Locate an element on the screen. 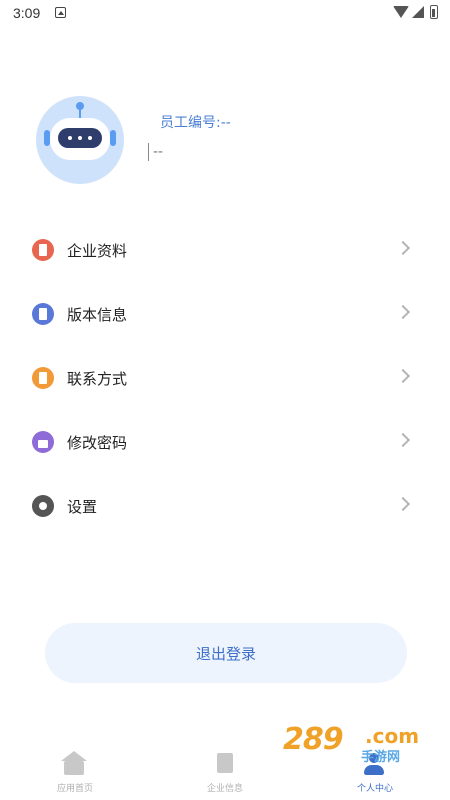 This screenshot has width=450, height=800. employee-number: 员工编号:-- is located at coordinates (195, 123).